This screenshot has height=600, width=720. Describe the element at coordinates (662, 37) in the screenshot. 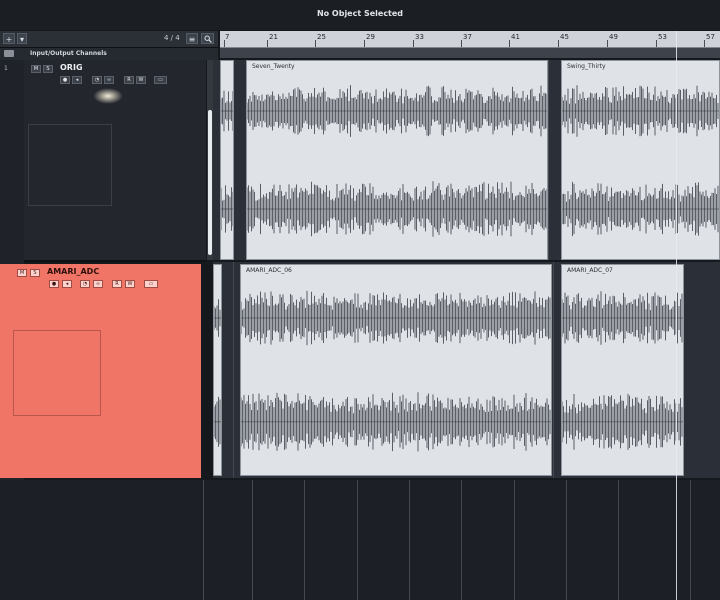

I see `ruler-bar-label: 53` at that location.